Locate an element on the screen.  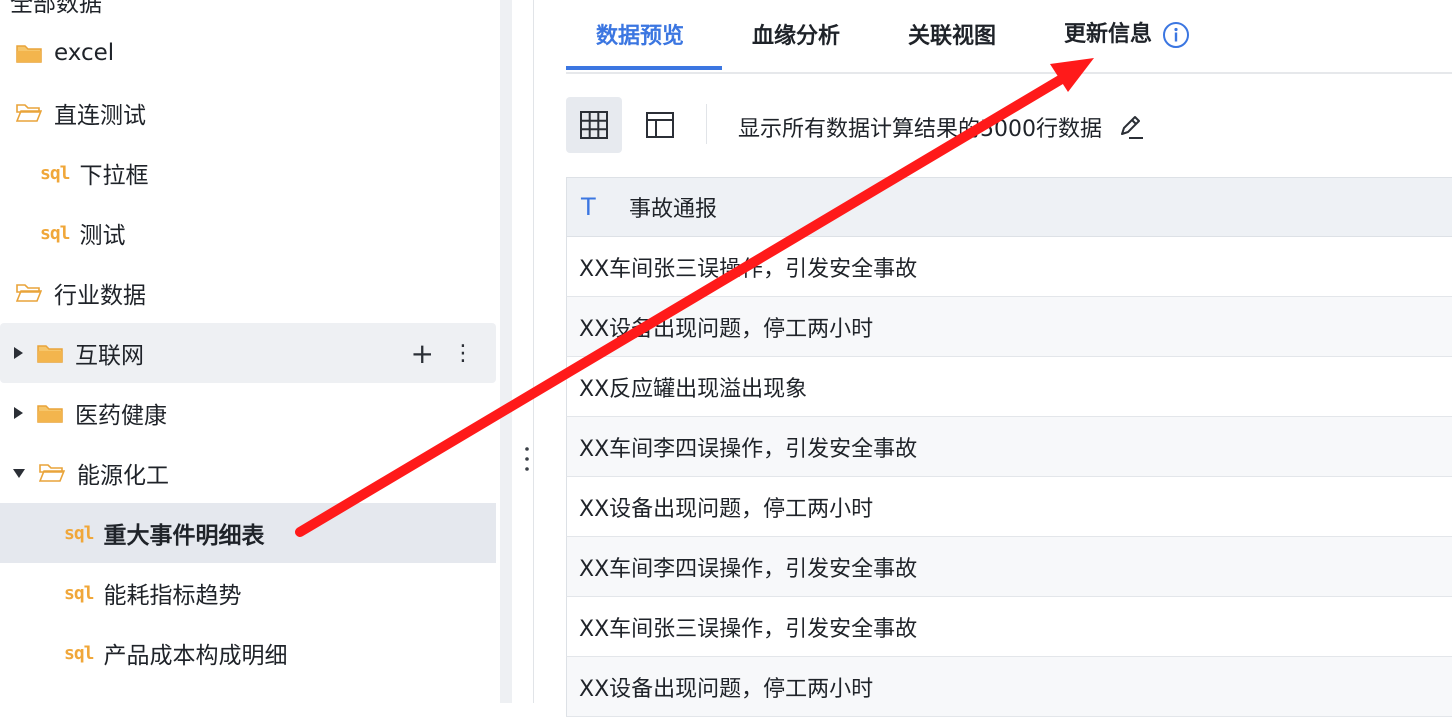
tree-item-energy-chemical: 能源化工 is located at coordinates (84, 473).